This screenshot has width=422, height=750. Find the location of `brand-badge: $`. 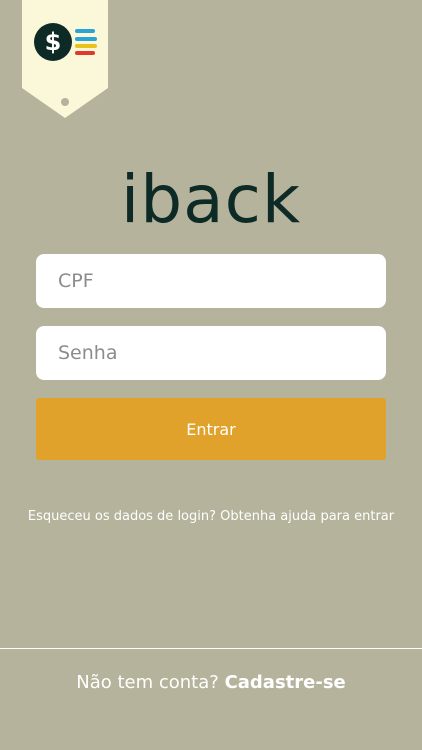

brand-badge: $ is located at coordinates (65, 59).